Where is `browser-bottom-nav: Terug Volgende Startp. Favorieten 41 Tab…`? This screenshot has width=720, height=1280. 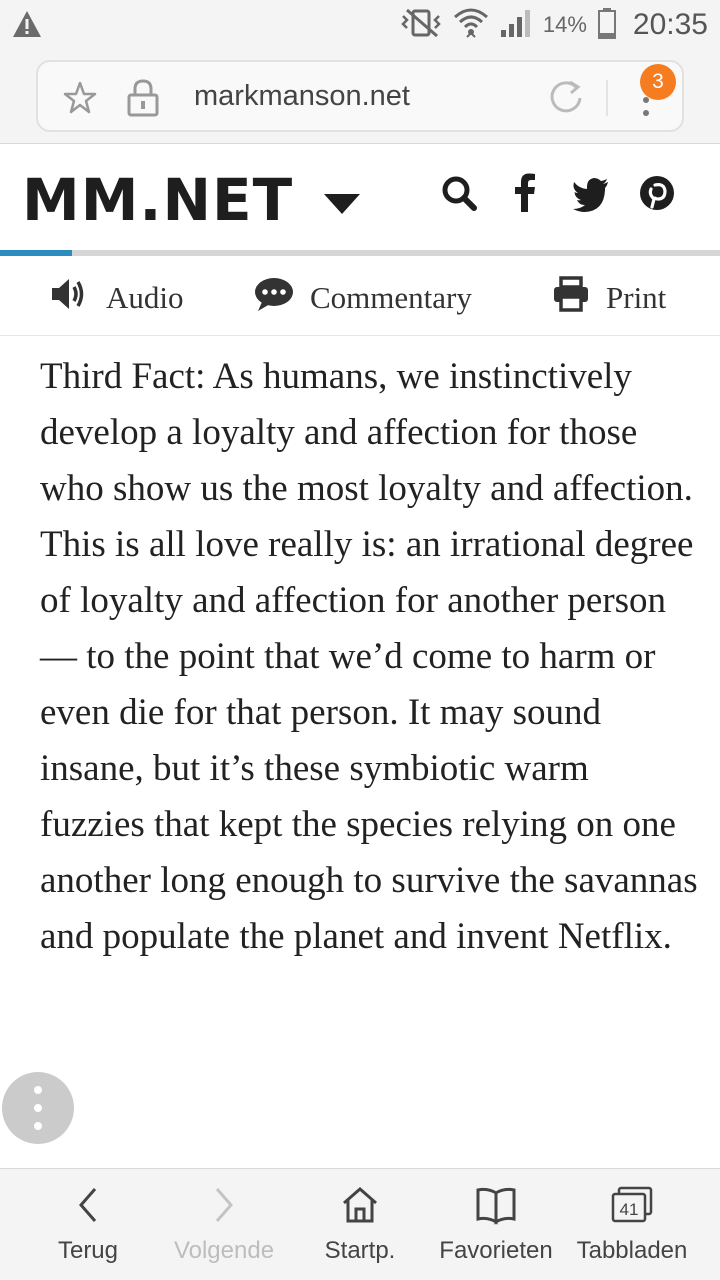
browser-bottom-nav: Terug Volgende Startp. Favorieten 41 Tab… is located at coordinates (360, 1224).